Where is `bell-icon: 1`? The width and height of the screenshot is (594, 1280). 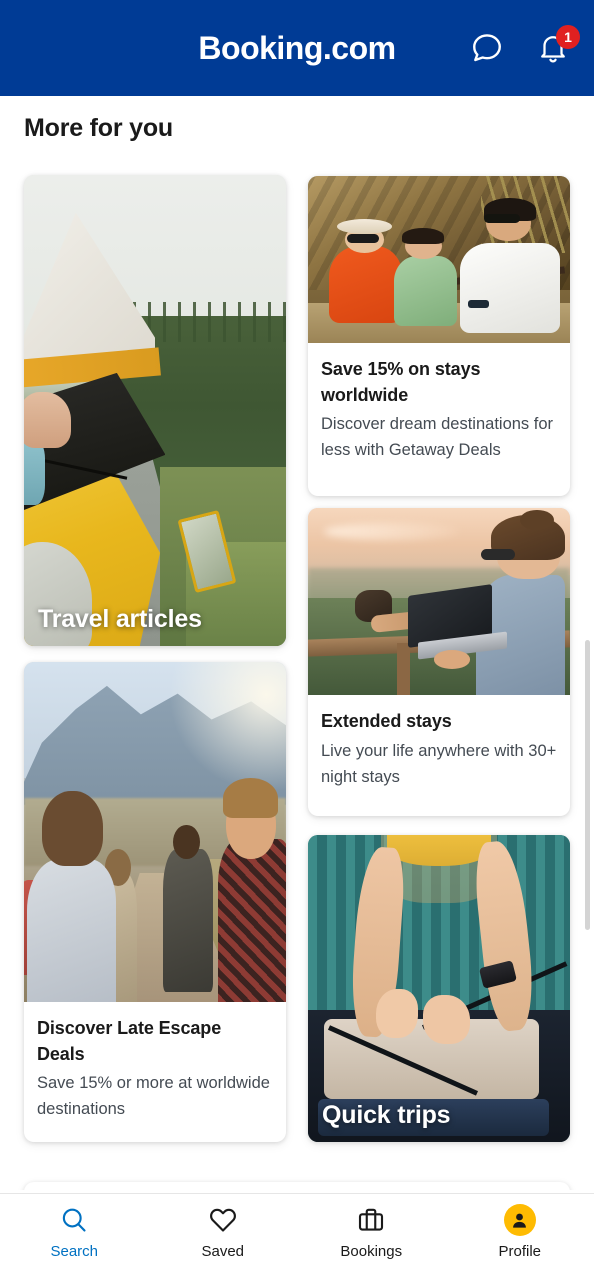 bell-icon: 1 is located at coordinates (557, 46).